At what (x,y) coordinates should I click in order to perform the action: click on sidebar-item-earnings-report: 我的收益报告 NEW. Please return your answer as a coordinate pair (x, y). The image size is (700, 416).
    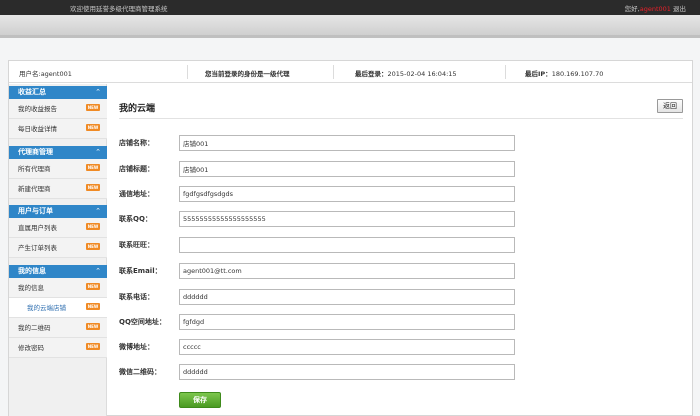
    Looking at the image, I should click on (58, 109).